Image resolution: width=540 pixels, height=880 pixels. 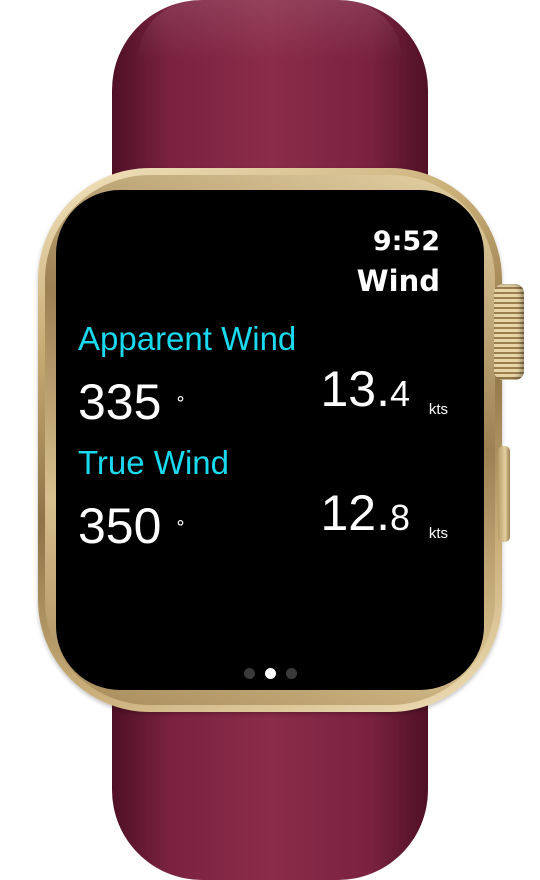 What do you see at coordinates (120, 526) in the screenshot?
I see `true-wind-direction: 350` at bounding box center [120, 526].